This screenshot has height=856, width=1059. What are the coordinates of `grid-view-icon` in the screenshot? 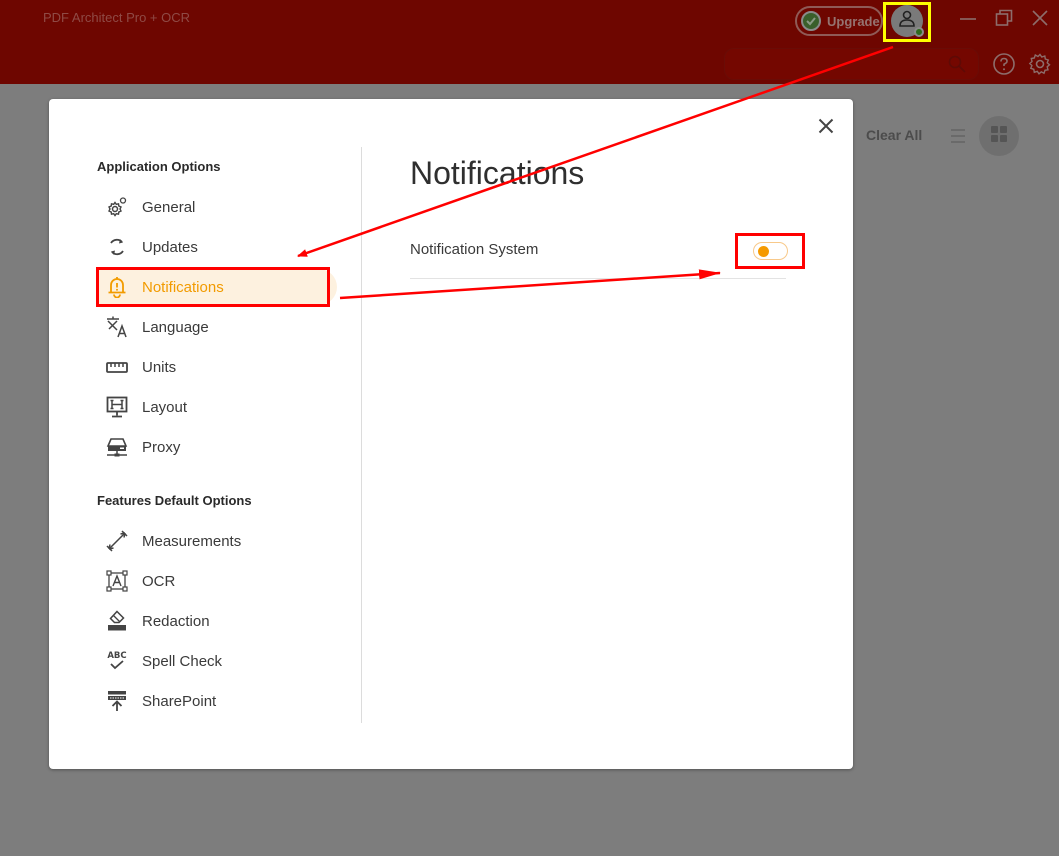 It's located at (999, 136).